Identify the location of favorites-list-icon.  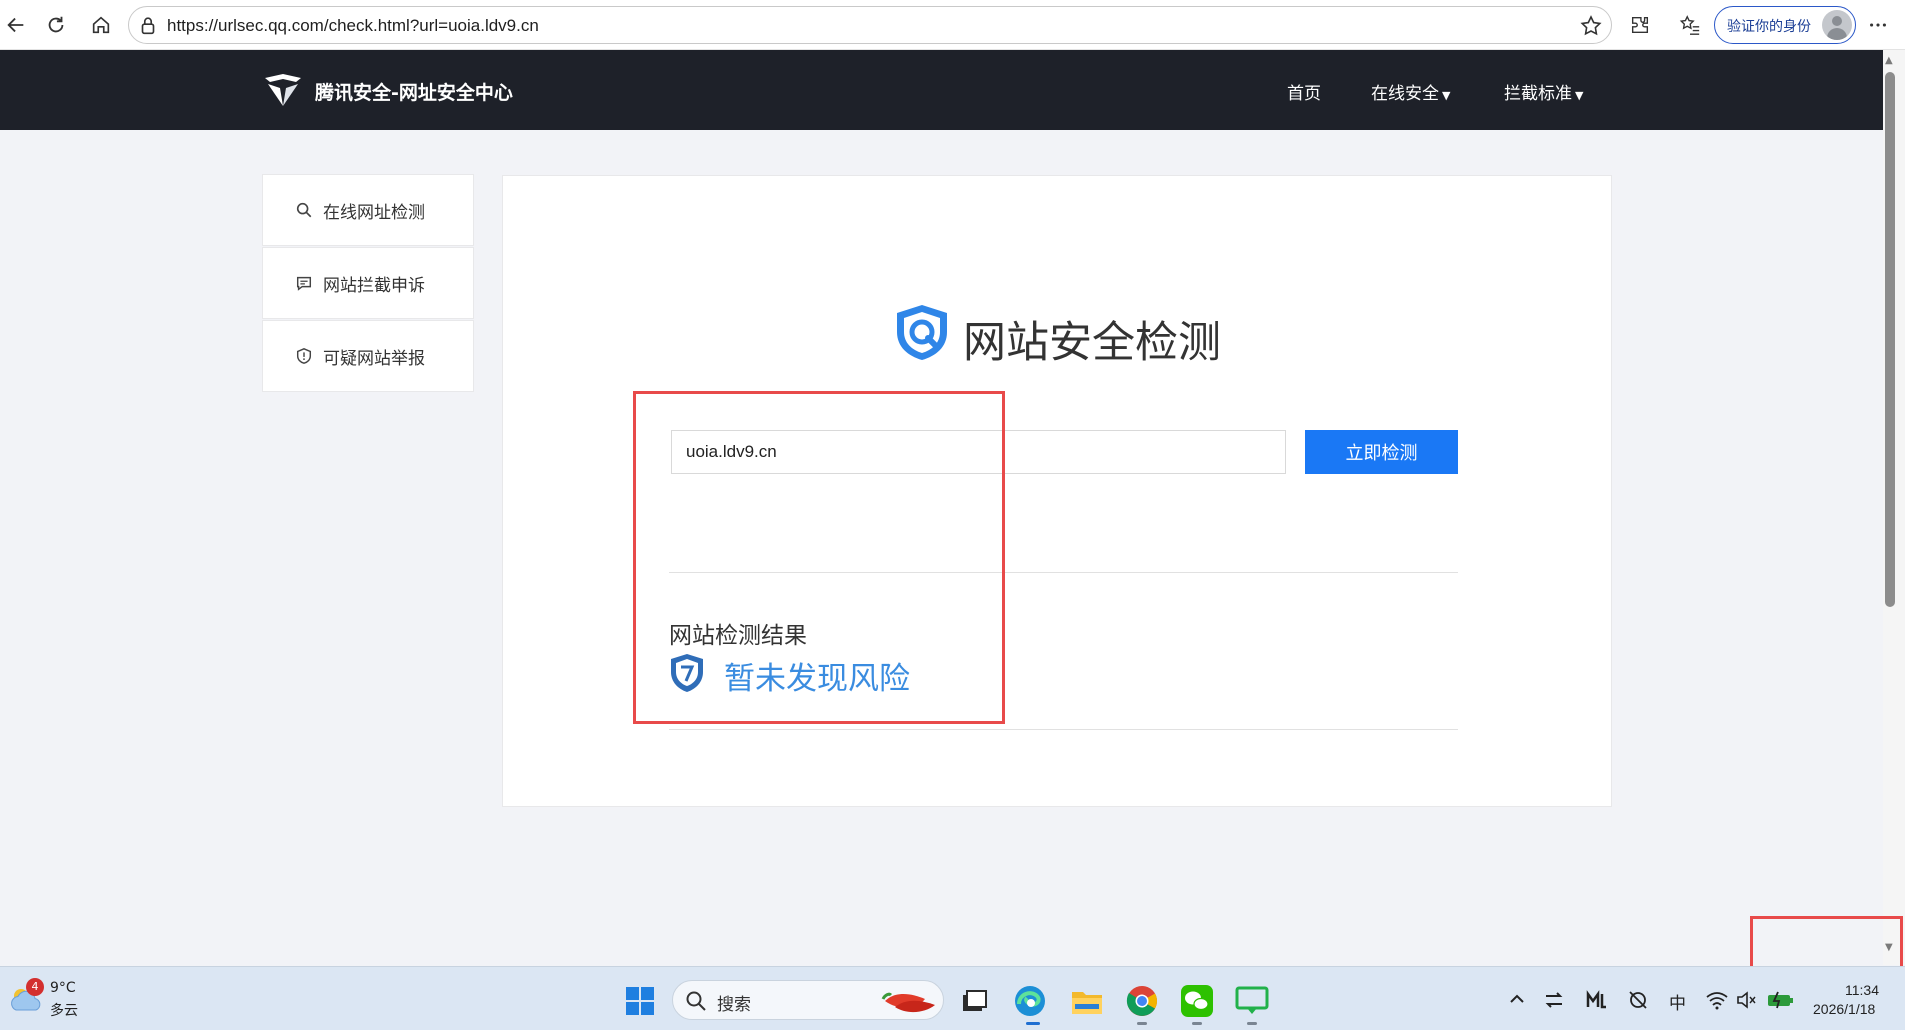
(1689, 25).